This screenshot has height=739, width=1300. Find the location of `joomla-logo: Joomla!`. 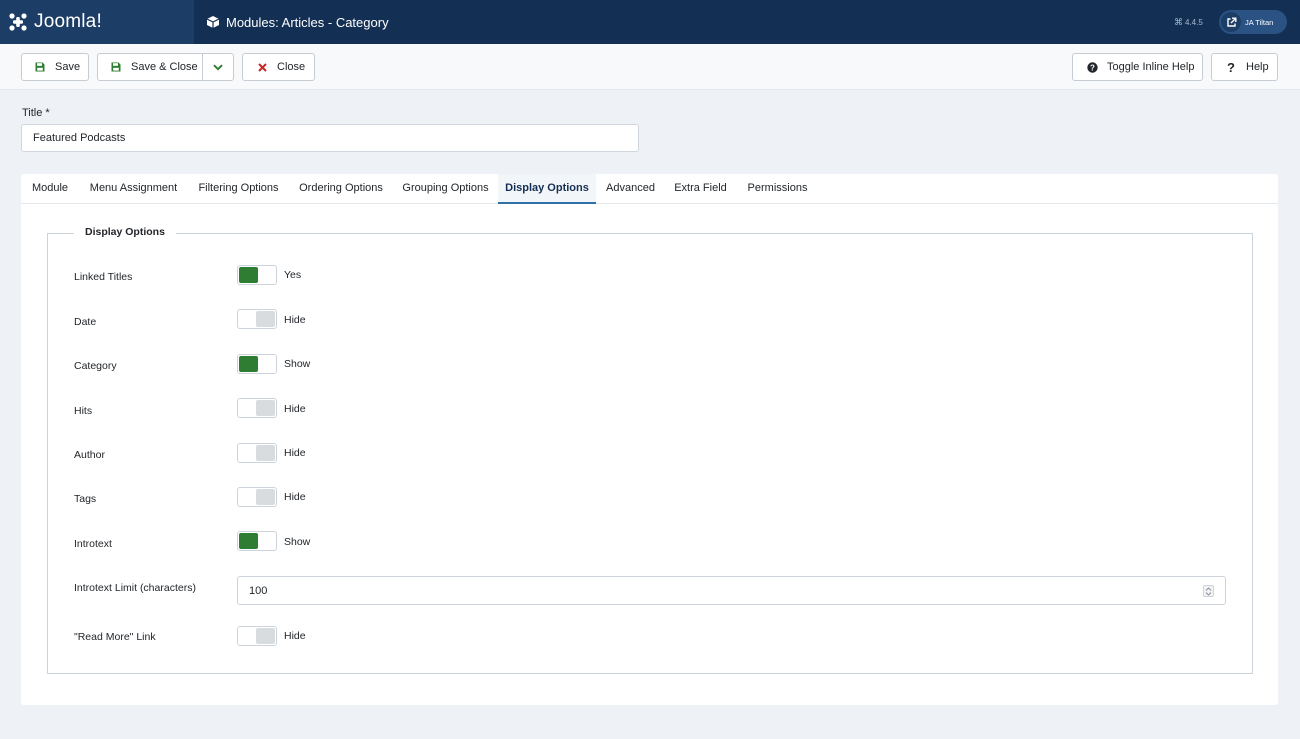

joomla-logo: Joomla! is located at coordinates (97, 22).